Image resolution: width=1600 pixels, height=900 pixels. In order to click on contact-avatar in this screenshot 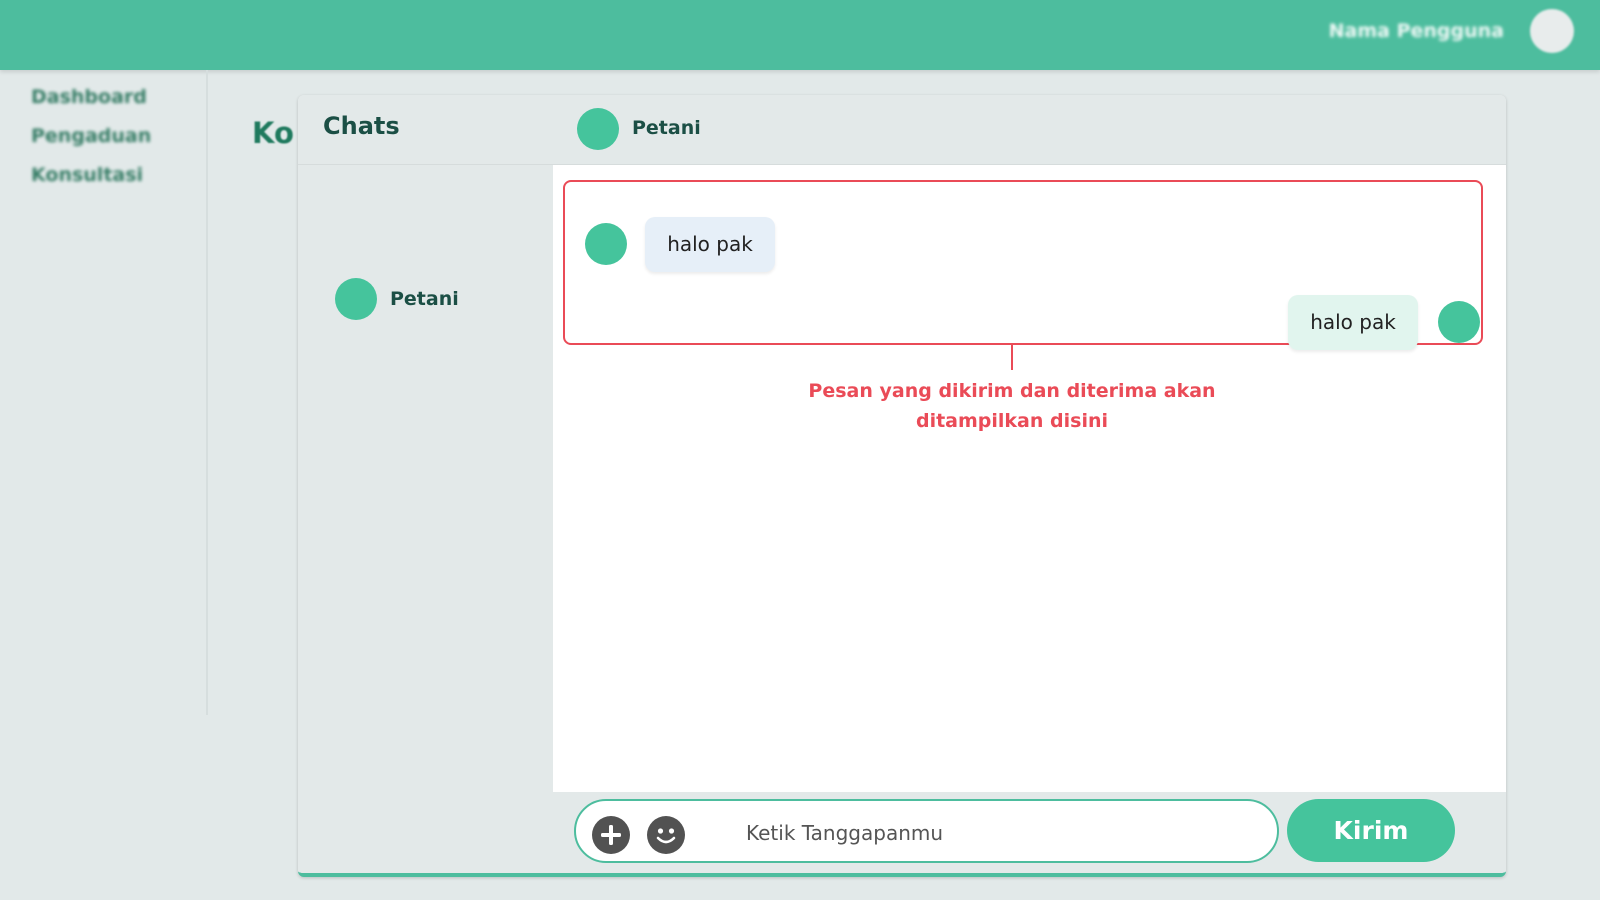, I will do `click(356, 299)`.